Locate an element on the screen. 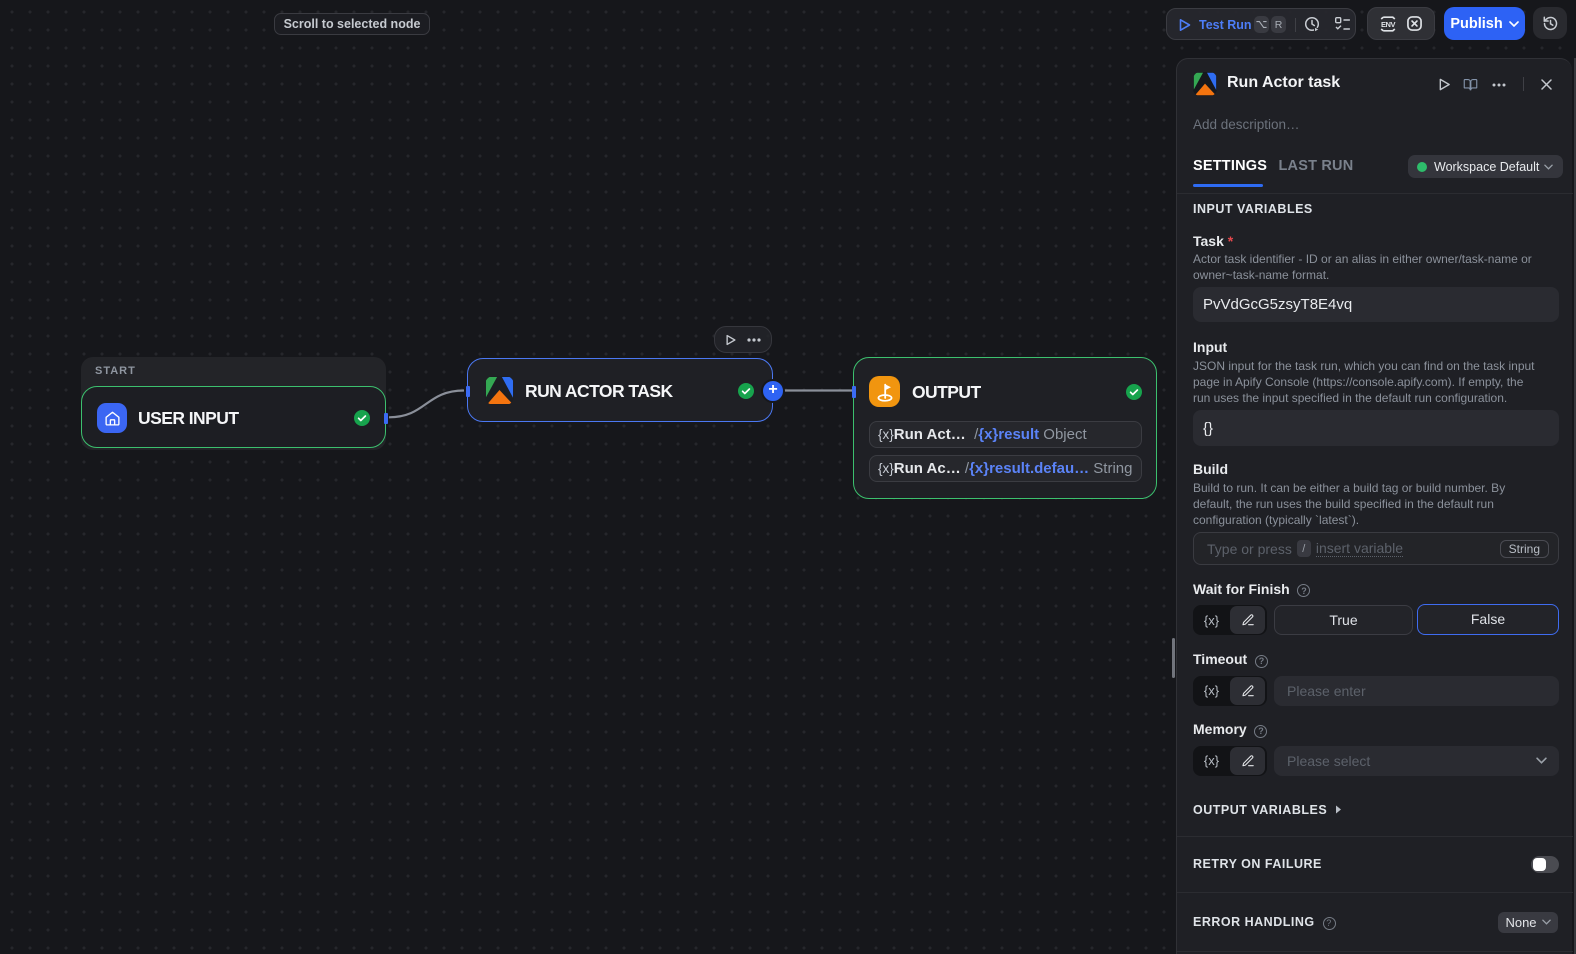 This screenshot has width=1576, height=954. svg-text: ENV is located at coordinates (1388, 23).